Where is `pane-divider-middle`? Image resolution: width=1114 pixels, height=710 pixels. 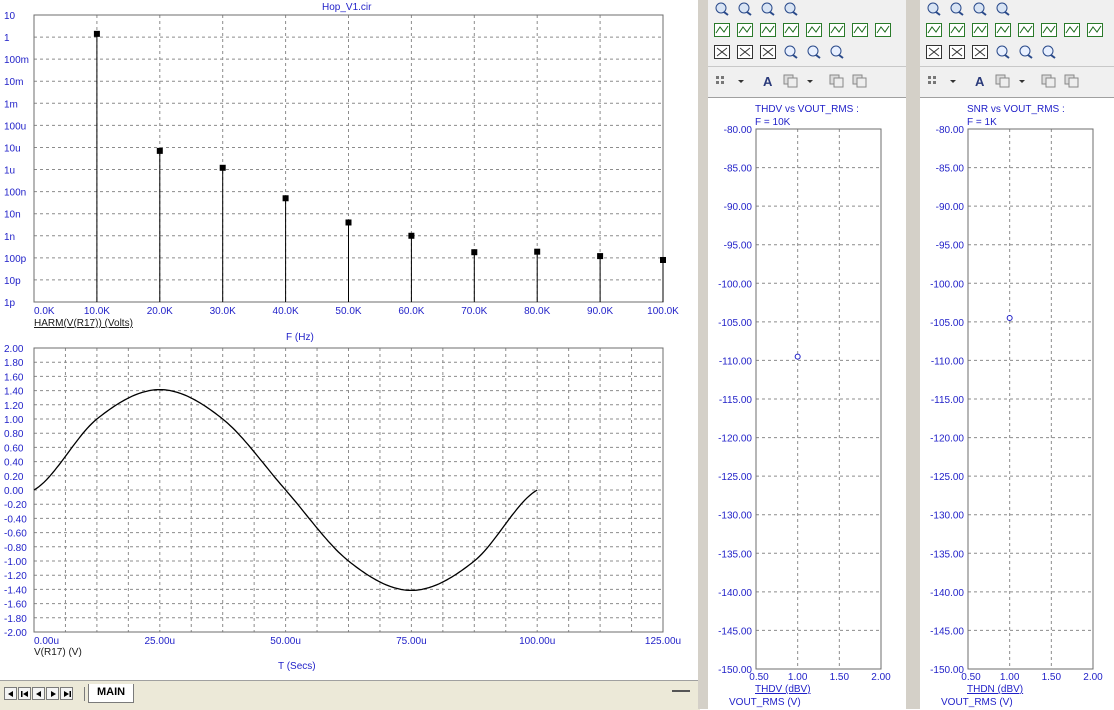
pane-divider-middle is located at coordinates (913, 354).